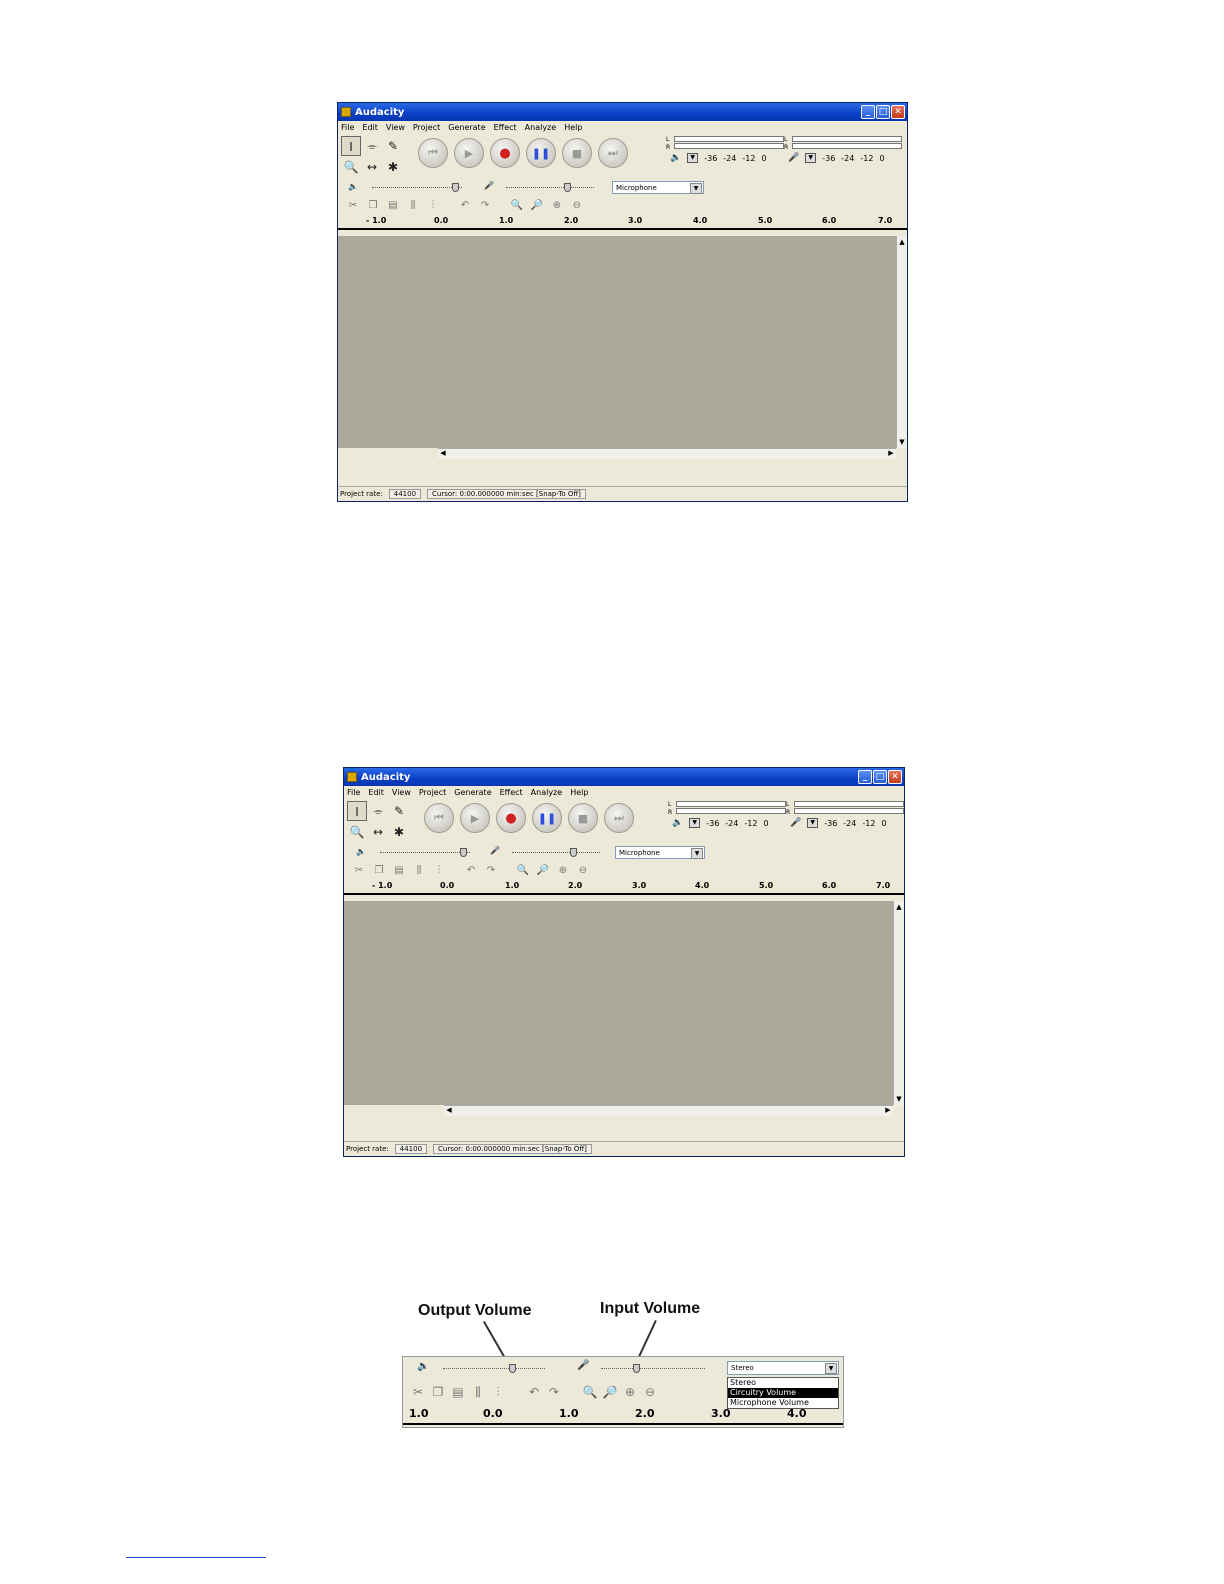 The width and height of the screenshot is (1224, 1584). I want to click on source-select: Stereo ▼, so click(783, 1368).